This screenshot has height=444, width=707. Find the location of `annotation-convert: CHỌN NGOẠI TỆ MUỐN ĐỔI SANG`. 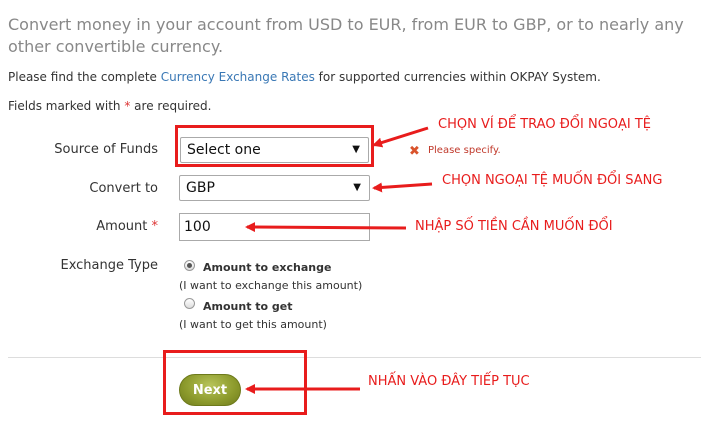

annotation-convert: CHỌN NGOẠI TỆ MUỐN ĐỔI SANG is located at coordinates (552, 180).